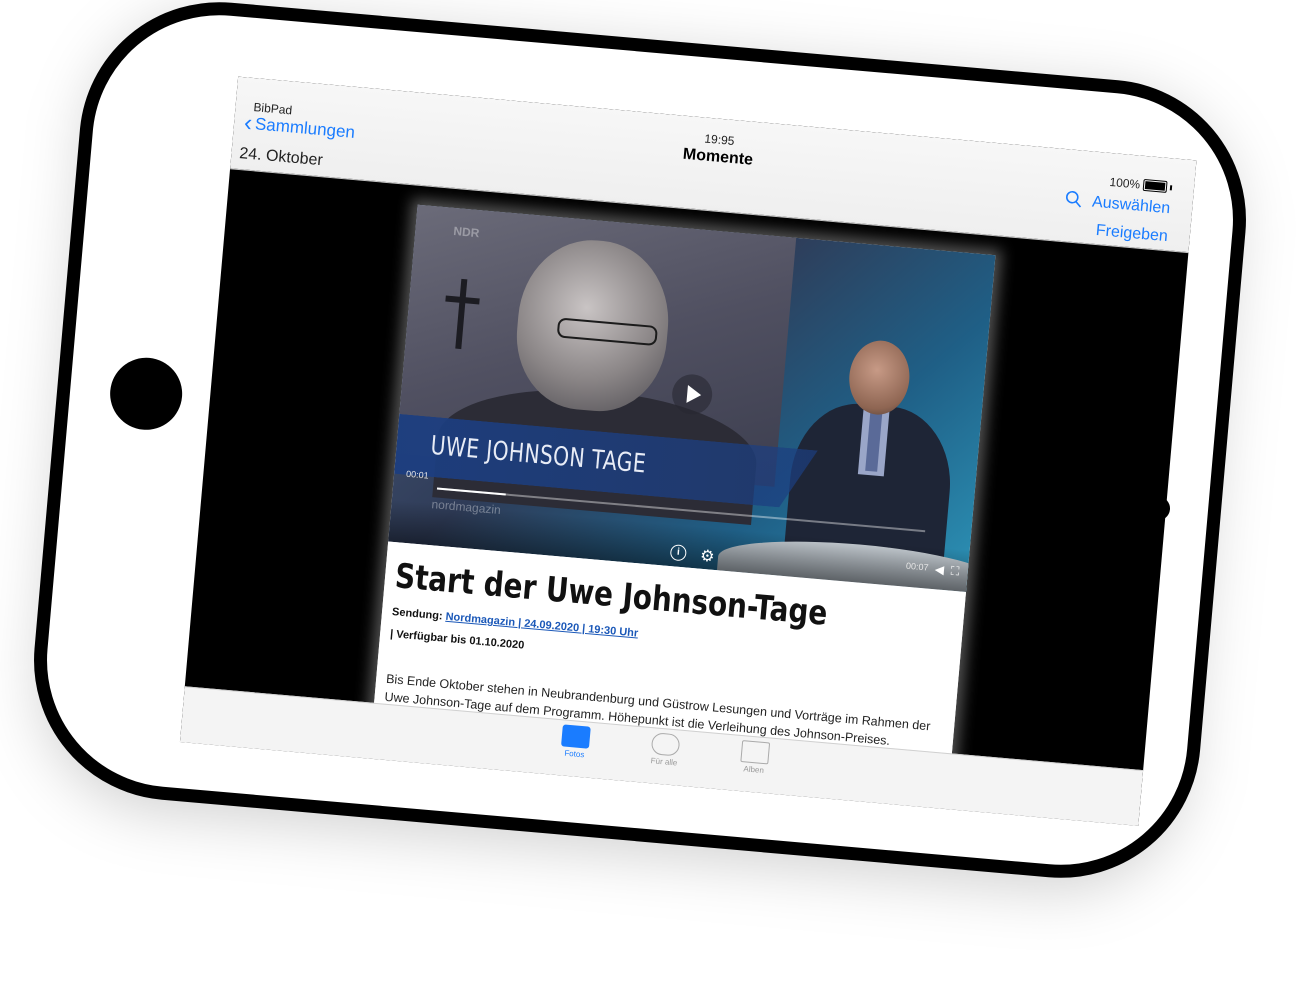 The image size is (1309, 995). I want to click on tab-photos: Fotos, so click(575, 742).